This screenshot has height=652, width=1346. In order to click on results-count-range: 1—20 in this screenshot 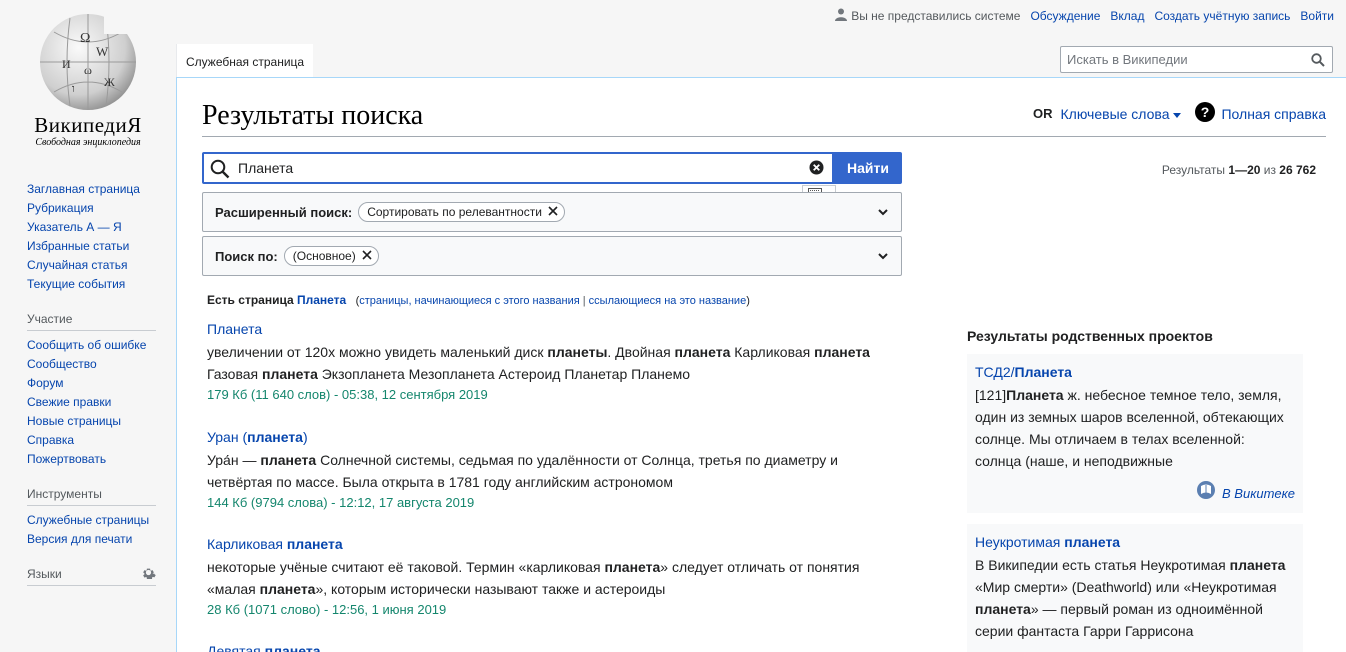, I will do `click(1244, 170)`.